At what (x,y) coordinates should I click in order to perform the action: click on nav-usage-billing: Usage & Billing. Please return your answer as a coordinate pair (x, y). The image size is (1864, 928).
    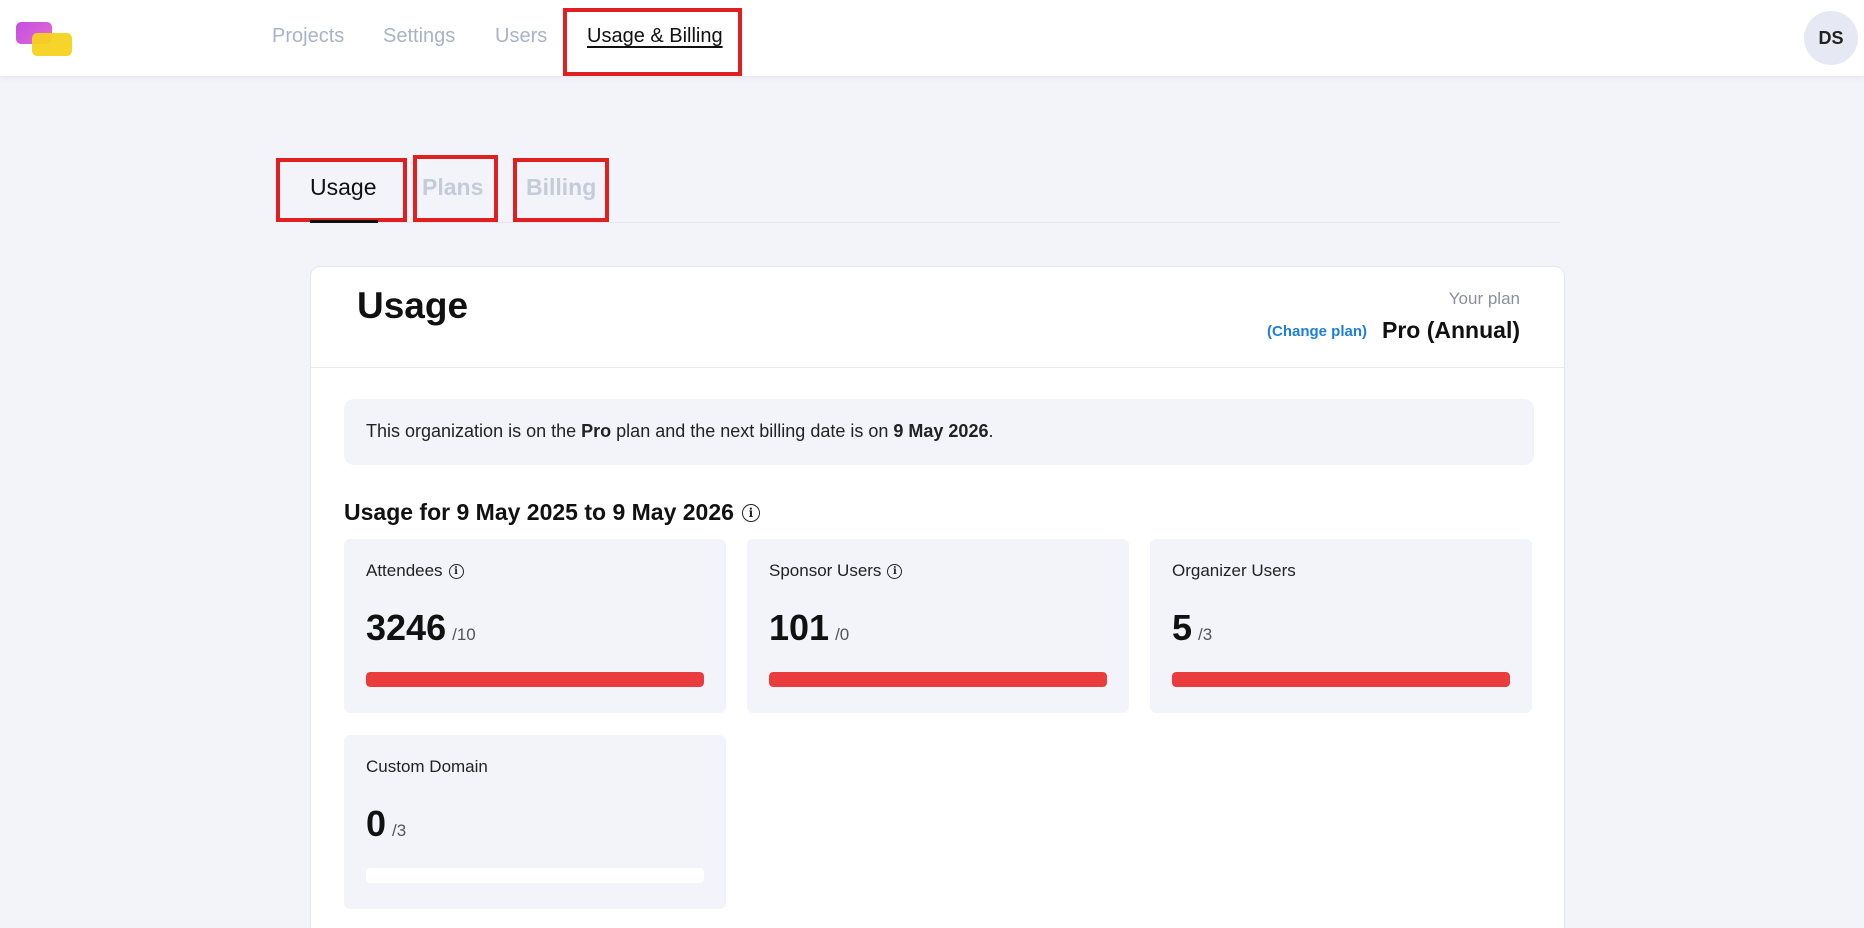
    Looking at the image, I should click on (655, 36).